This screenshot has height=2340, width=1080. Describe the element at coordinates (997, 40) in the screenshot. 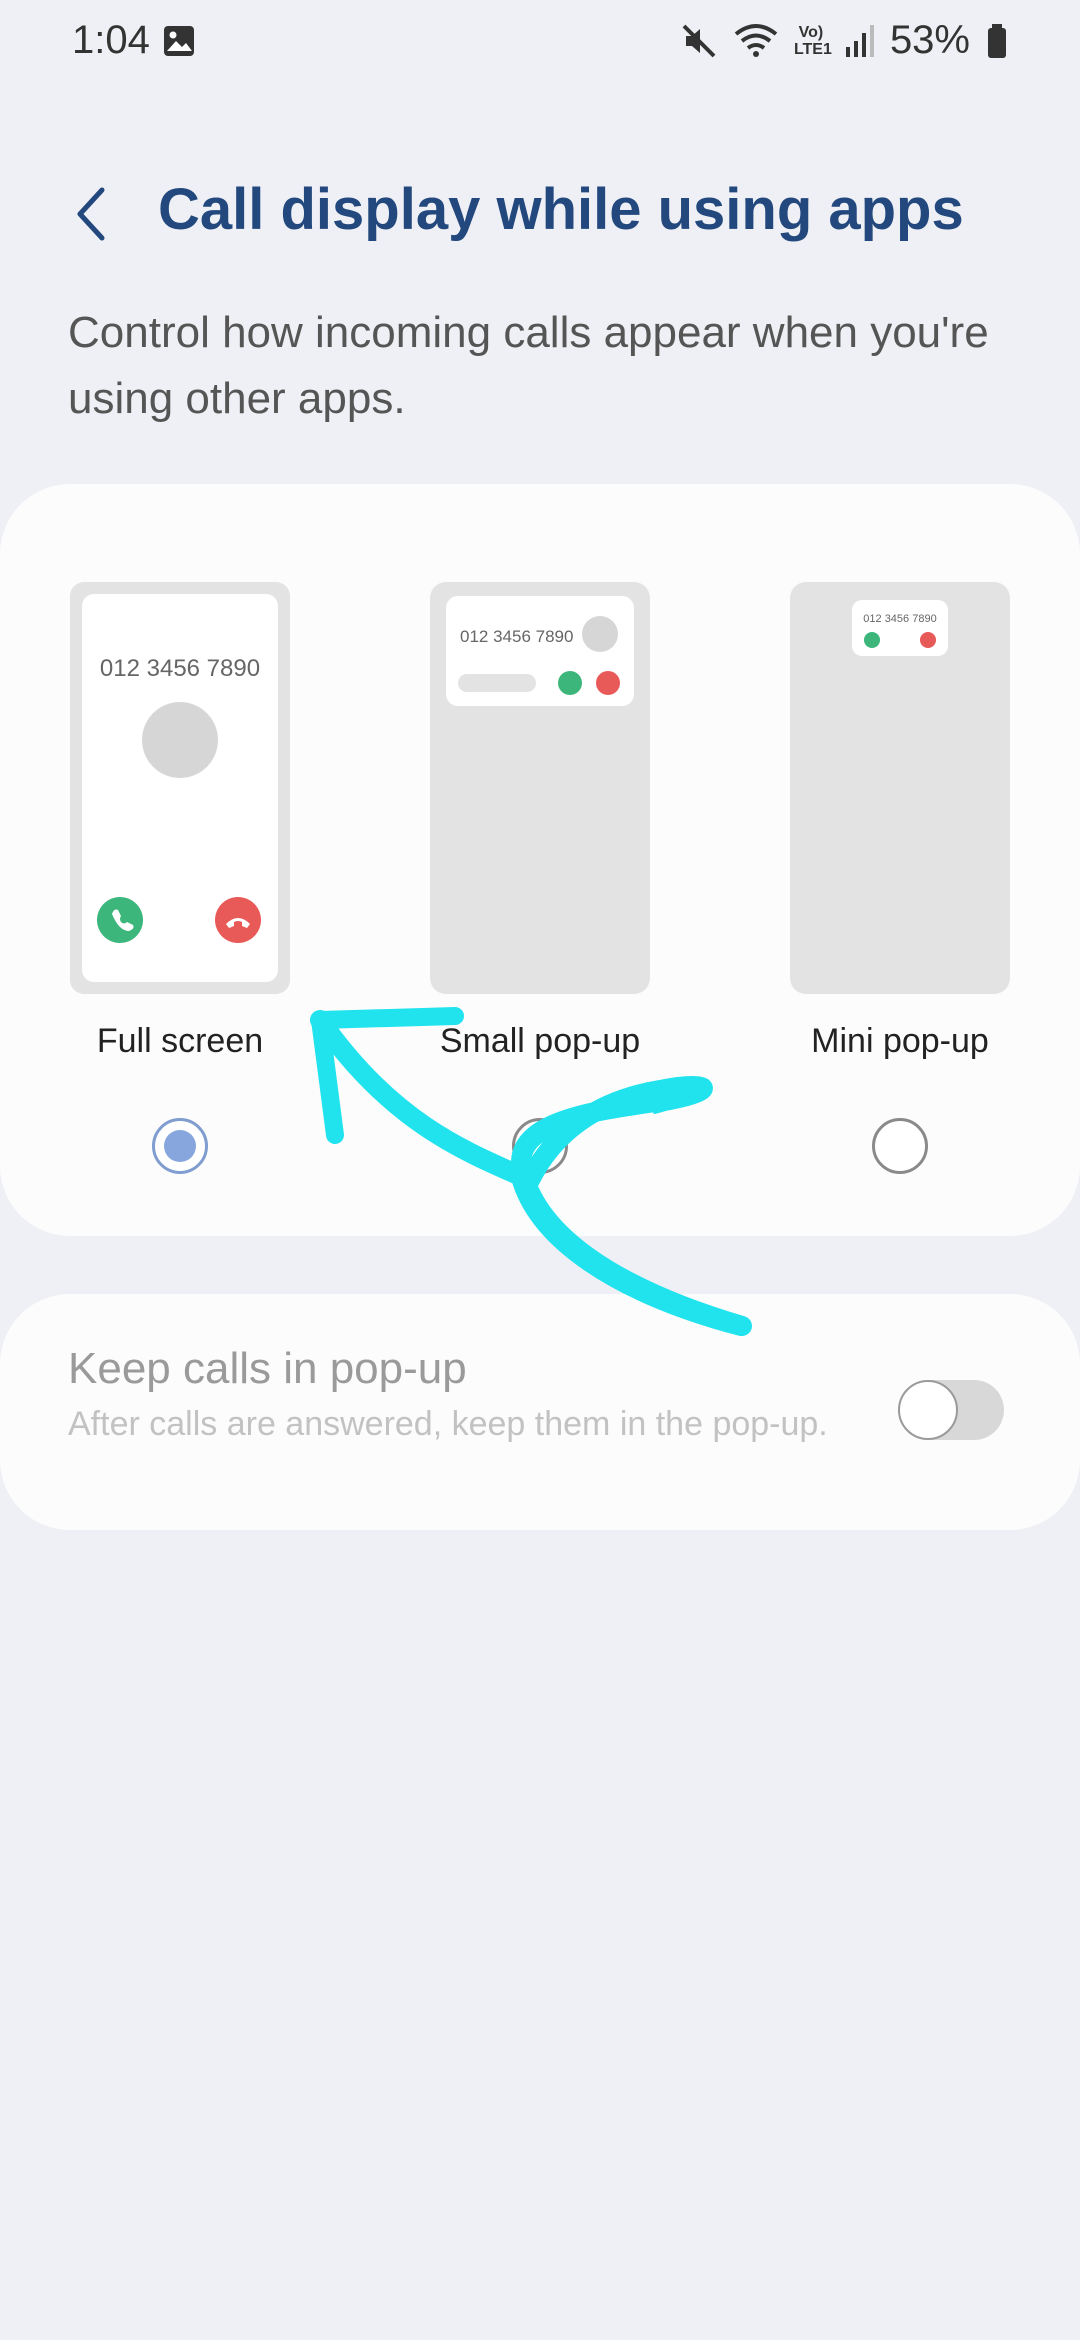

I see `battery-icon` at that location.